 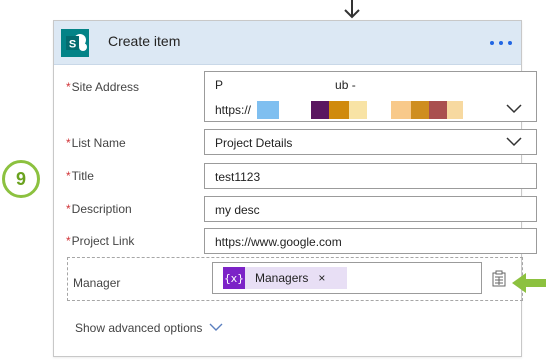 What do you see at coordinates (100, 241) in the screenshot?
I see `project-link-label: *Project Link` at bounding box center [100, 241].